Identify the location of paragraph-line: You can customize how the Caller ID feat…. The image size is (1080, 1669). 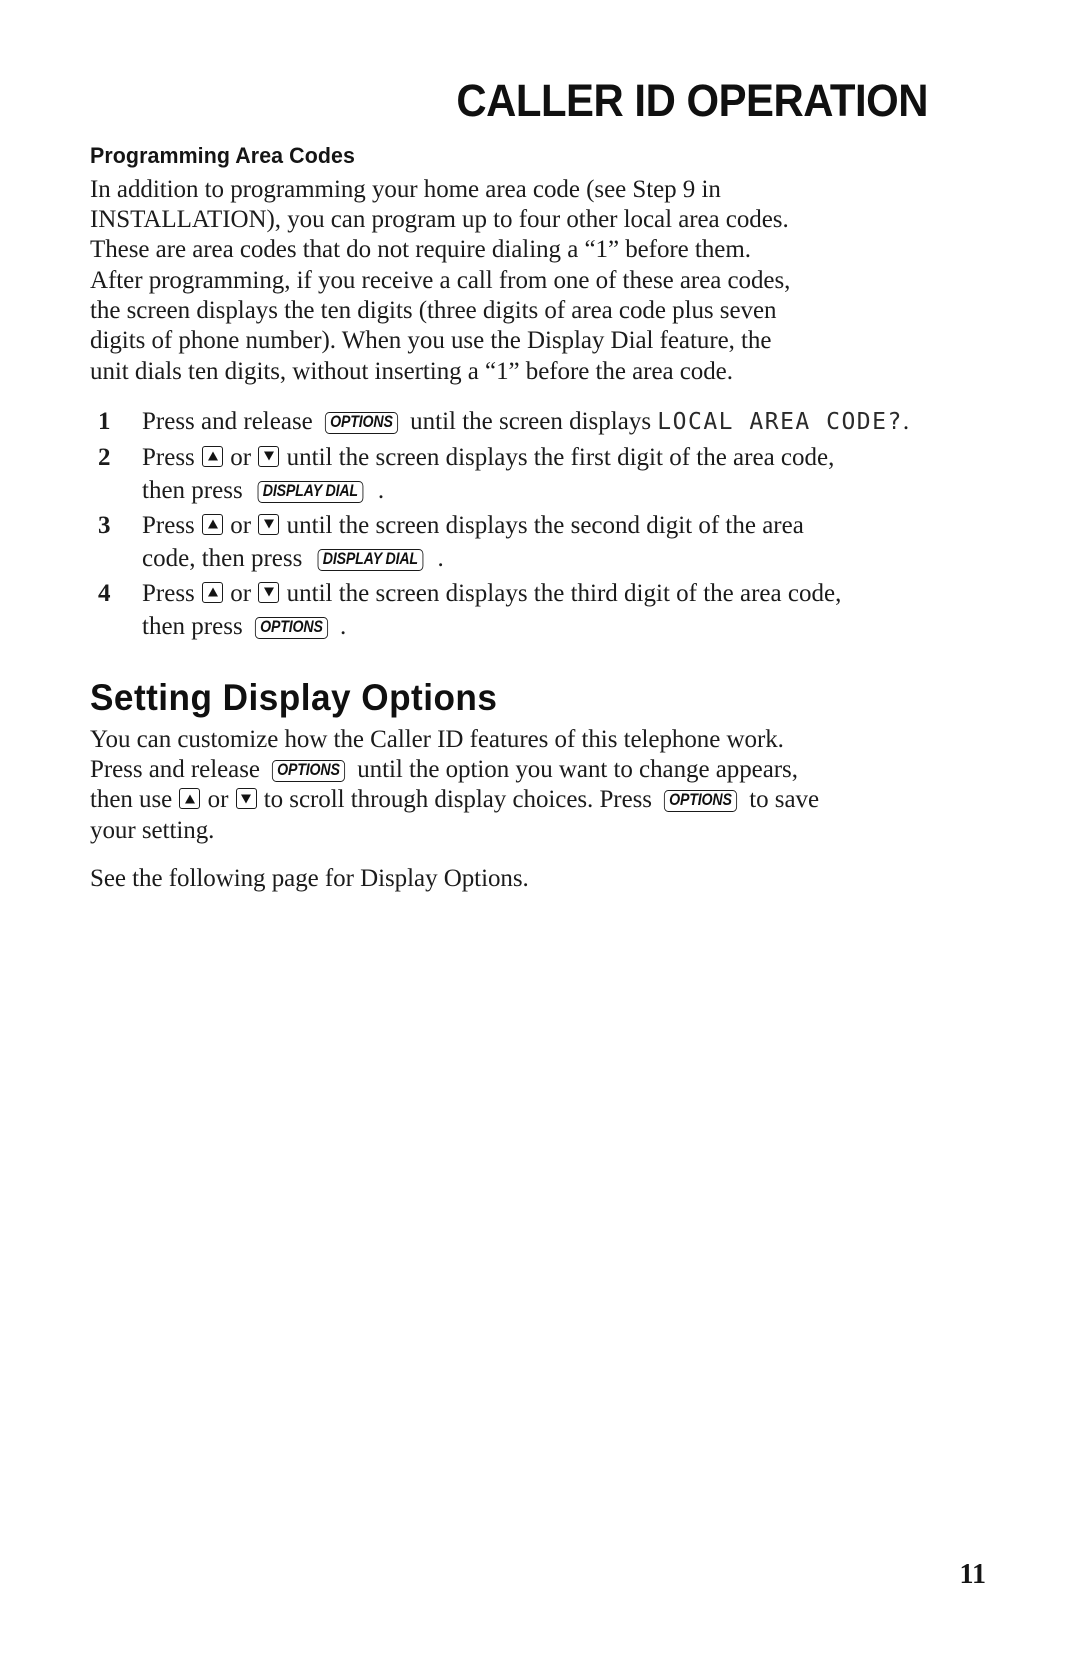
(437, 739).